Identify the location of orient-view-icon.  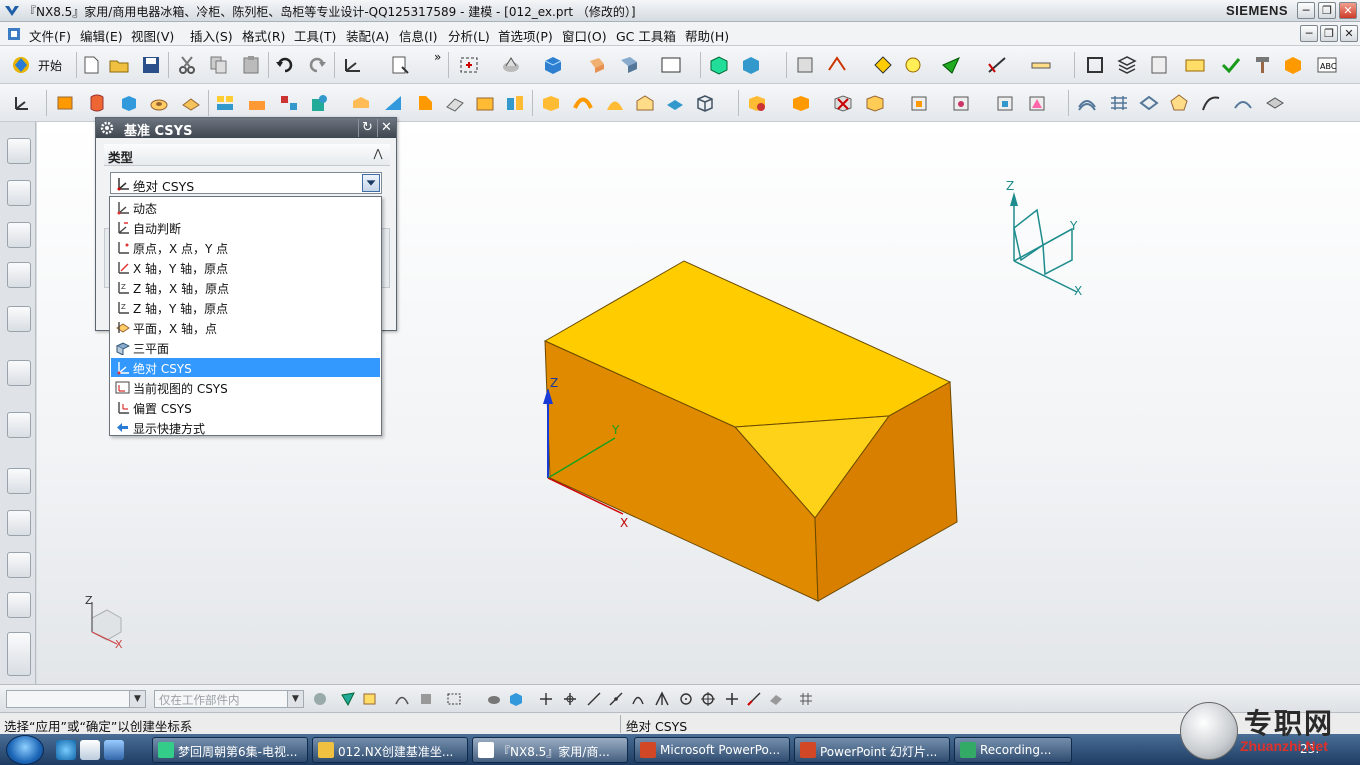
(597, 65).